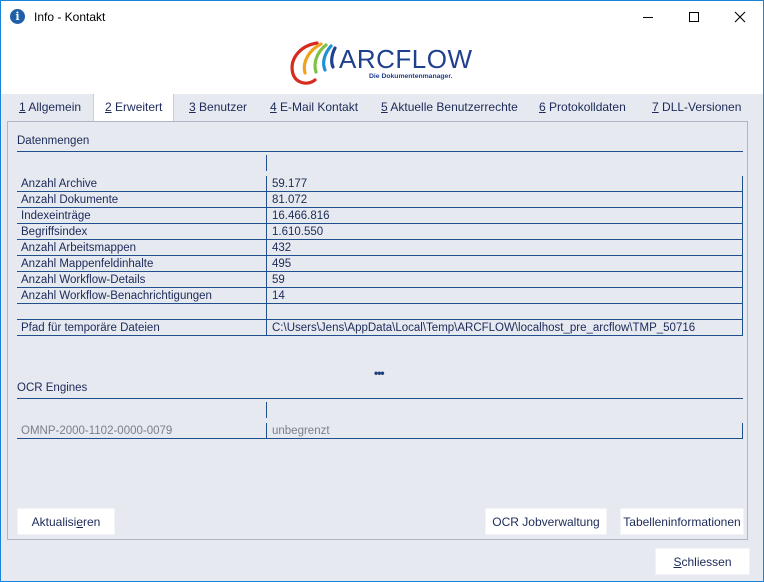 Image resolution: width=764 pixels, height=582 pixels. What do you see at coordinates (17, 16) in the screenshot?
I see `info-icon: i` at bounding box center [17, 16].